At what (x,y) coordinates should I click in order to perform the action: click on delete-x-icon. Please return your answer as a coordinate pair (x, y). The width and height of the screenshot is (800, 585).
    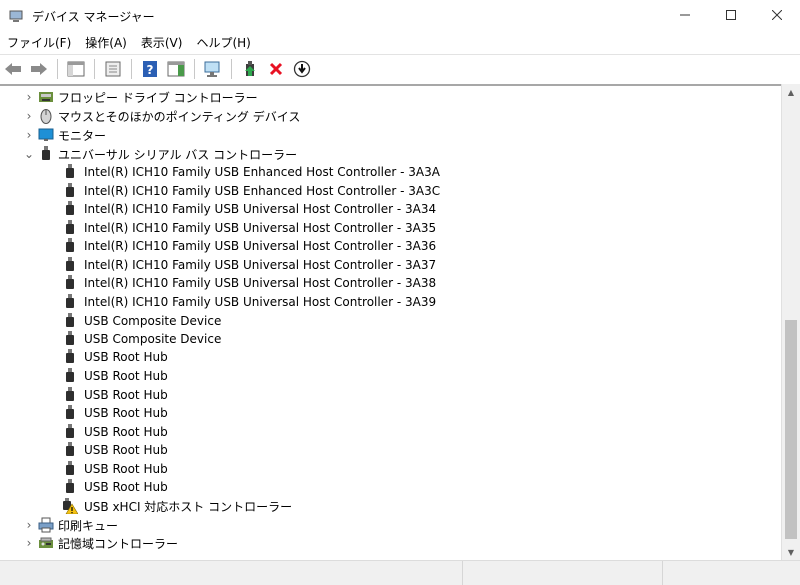
    Looking at the image, I should click on (276, 68).